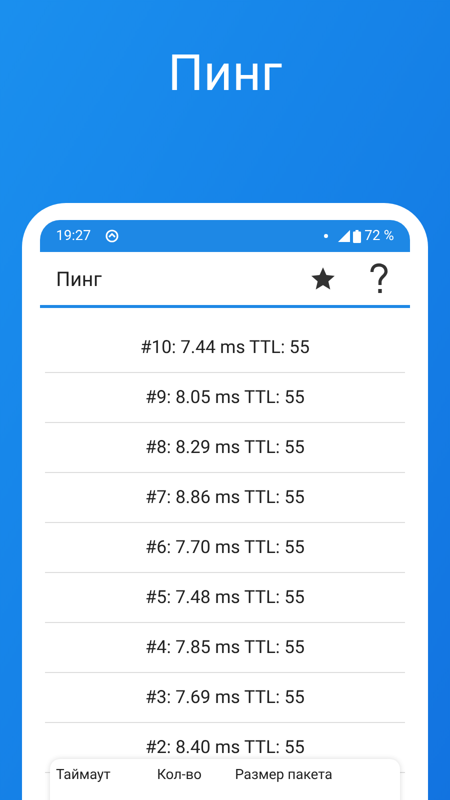 The width and height of the screenshot is (450, 800). Describe the element at coordinates (225, 448) in the screenshot. I see `ping-result: #8: 8.29 ms TTL: 55` at that location.